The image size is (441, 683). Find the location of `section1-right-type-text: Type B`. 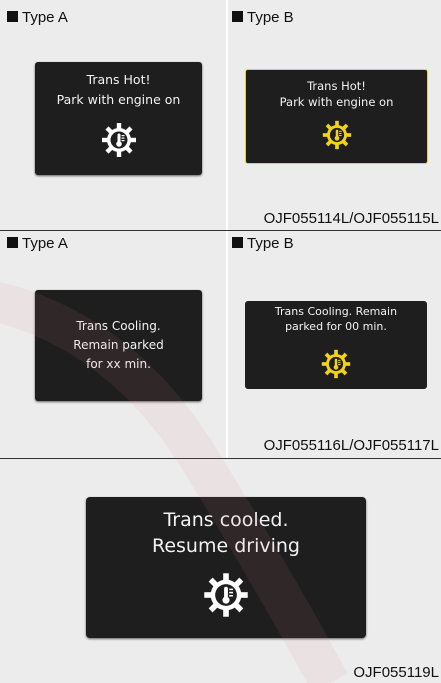

section1-right-type-text: Type B is located at coordinates (270, 17).